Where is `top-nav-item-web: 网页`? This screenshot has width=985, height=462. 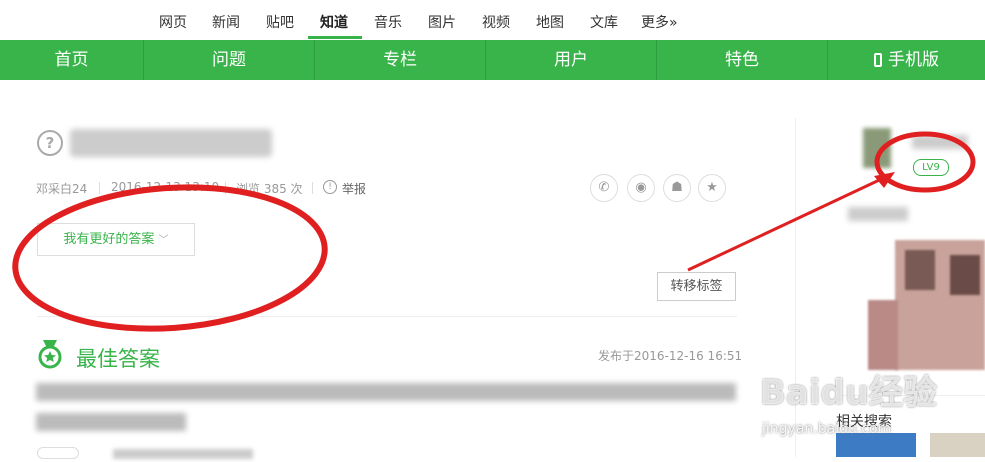
top-nav-item-web: 网页 is located at coordinates (173, 22).